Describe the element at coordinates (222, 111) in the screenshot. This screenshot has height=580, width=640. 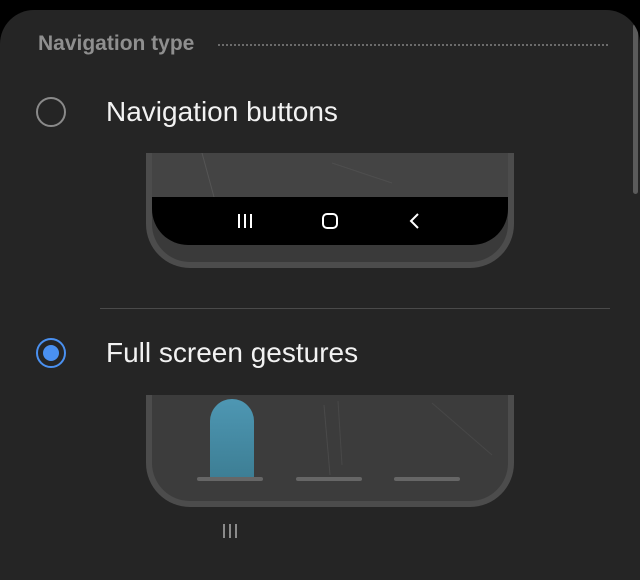
I see `option-label-navigation-buttons: Navigation buttons` at that location.